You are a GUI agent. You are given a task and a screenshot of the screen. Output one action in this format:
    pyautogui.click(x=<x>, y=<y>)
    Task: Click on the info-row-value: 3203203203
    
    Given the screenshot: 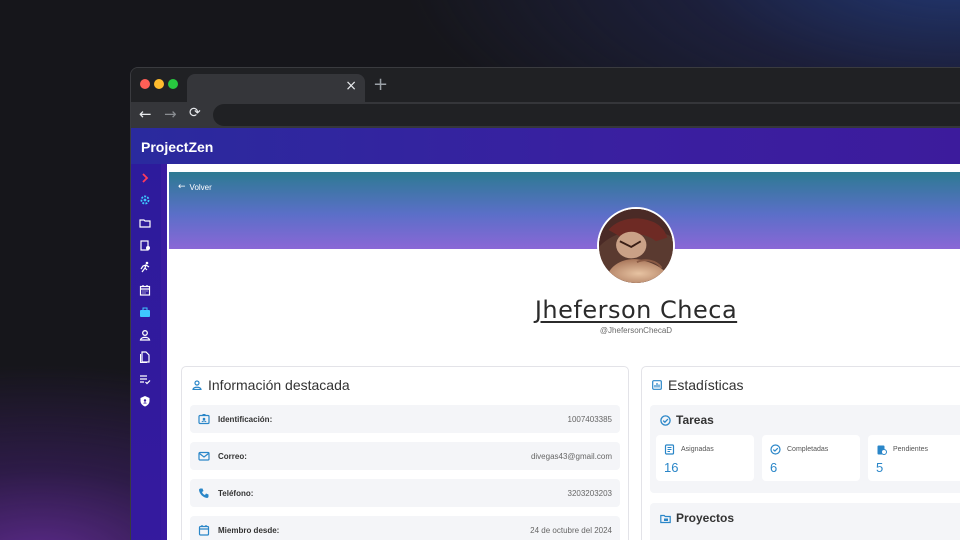 What is the action you would take?
    pyautogui.click(x=590, y=493)
    